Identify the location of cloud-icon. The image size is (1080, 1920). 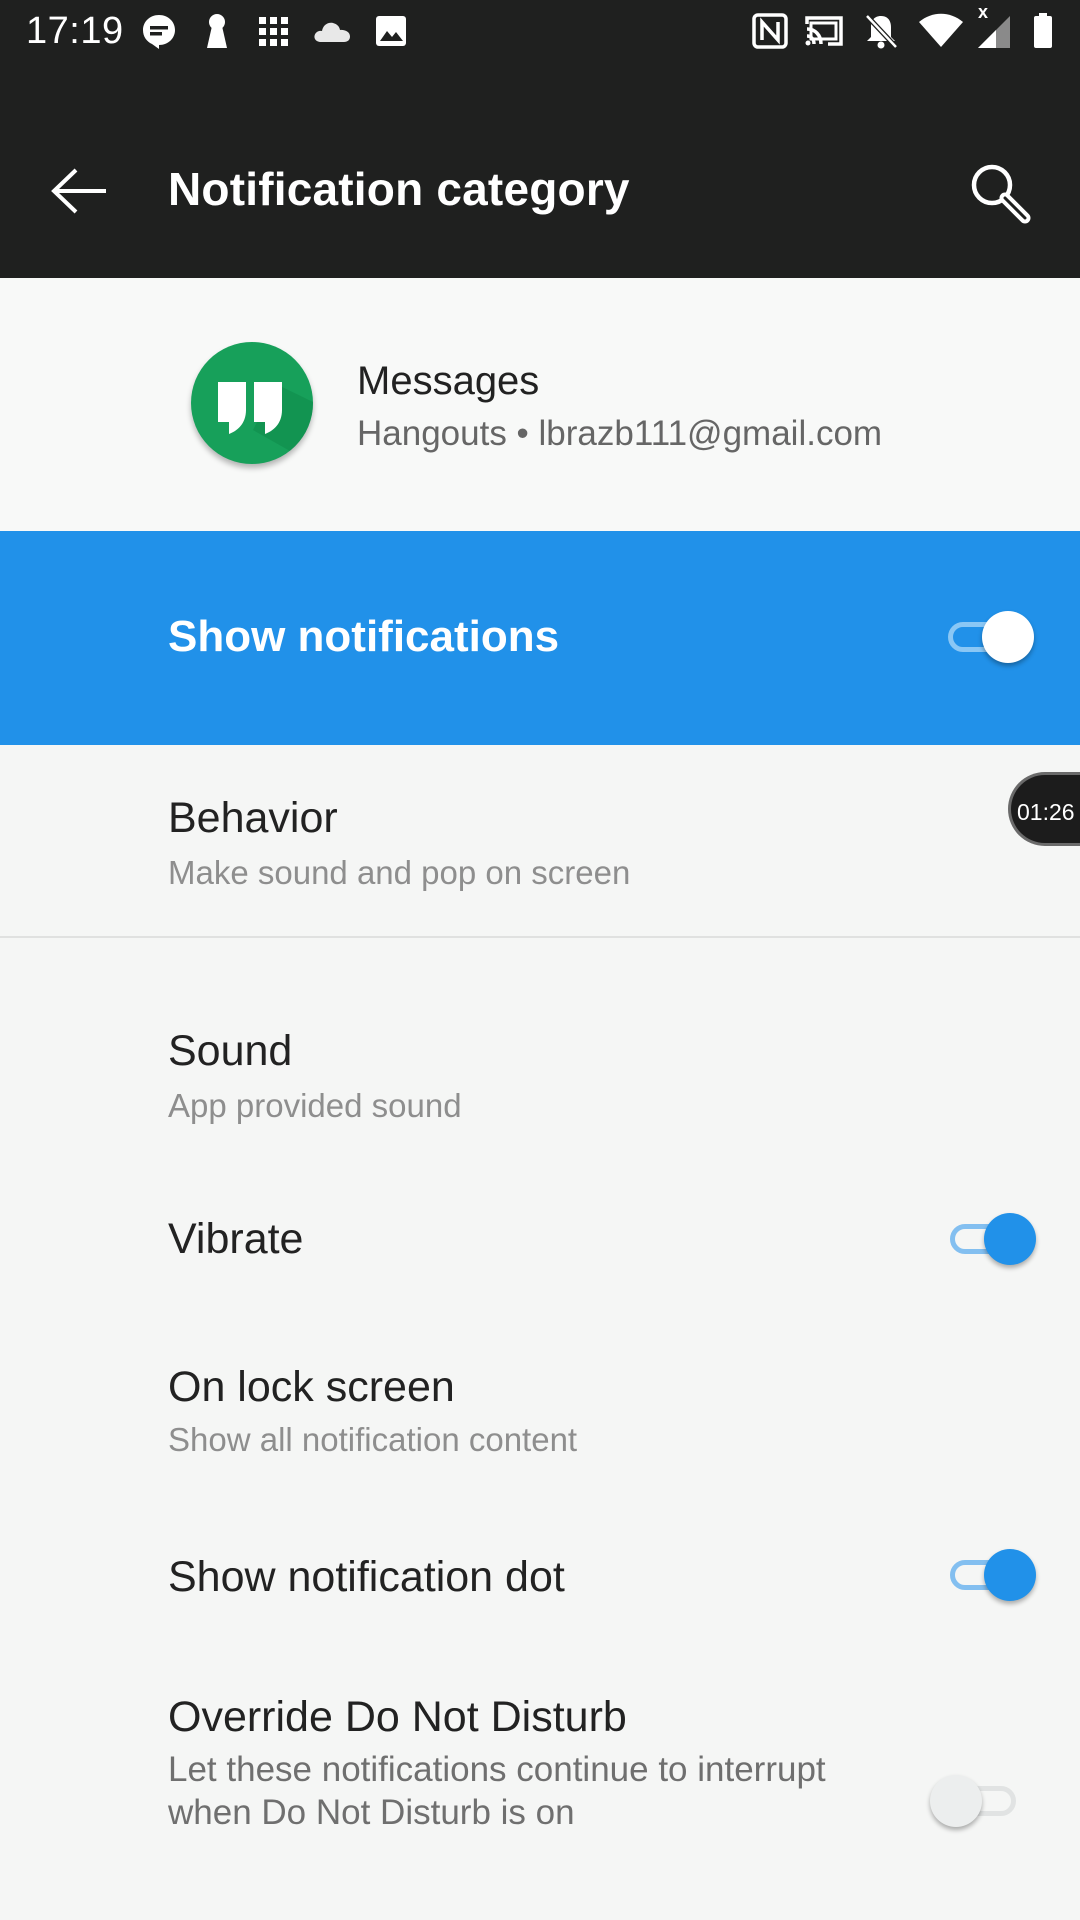
(332, 31).